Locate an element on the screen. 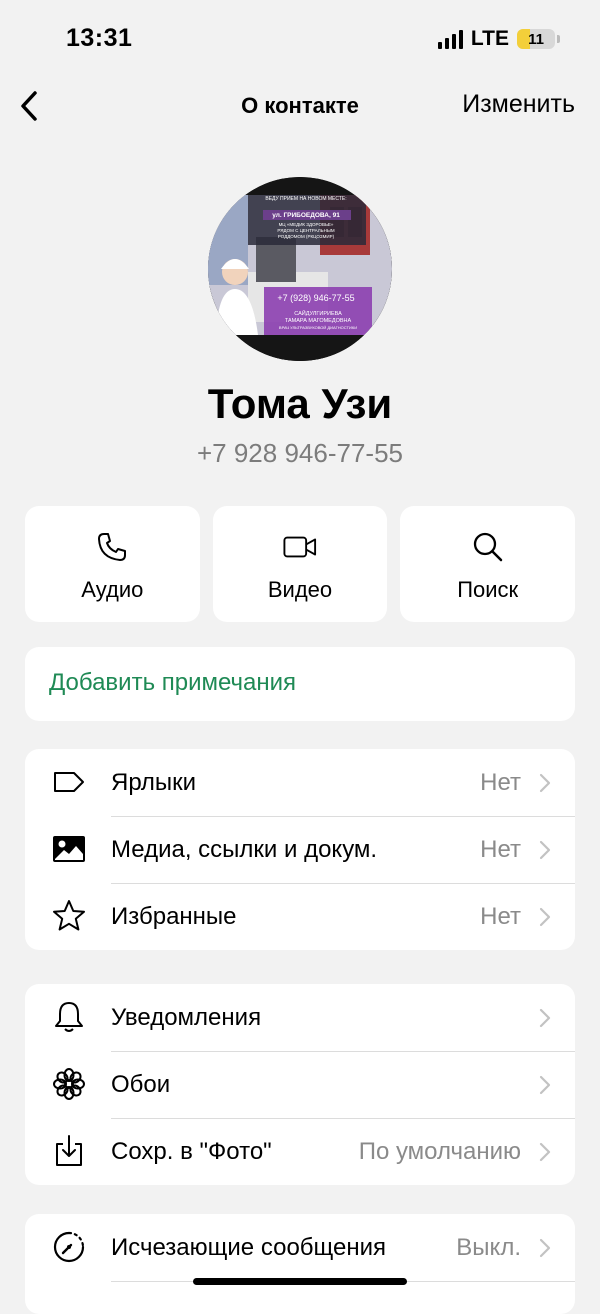 The image size is (600, 1314). timer-icon is located at coordinates (69, 1247).